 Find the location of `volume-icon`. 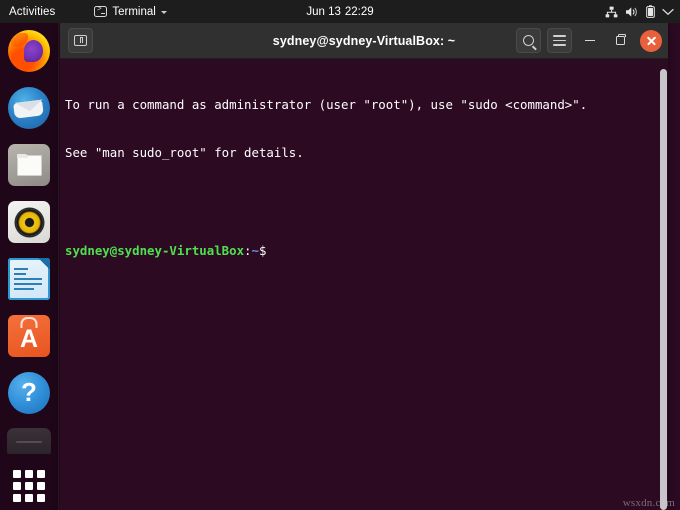

volume-icon is located at coordinates (632, 12).